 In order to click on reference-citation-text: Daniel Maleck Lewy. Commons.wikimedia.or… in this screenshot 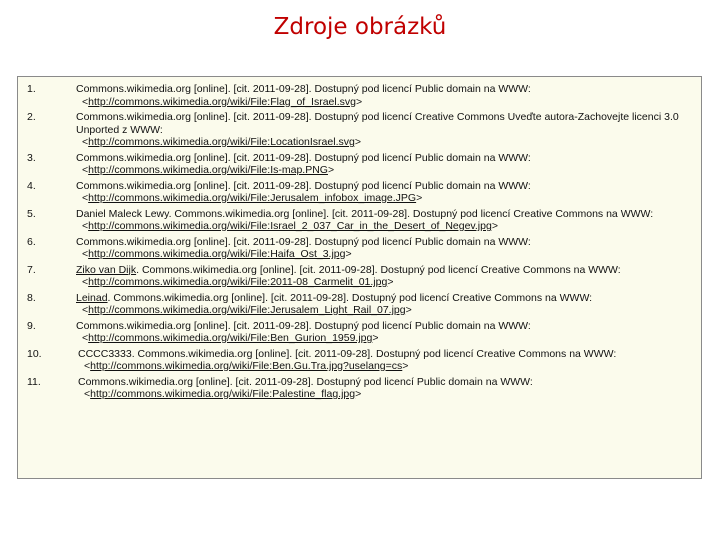, I will do `click(365, 213)`.